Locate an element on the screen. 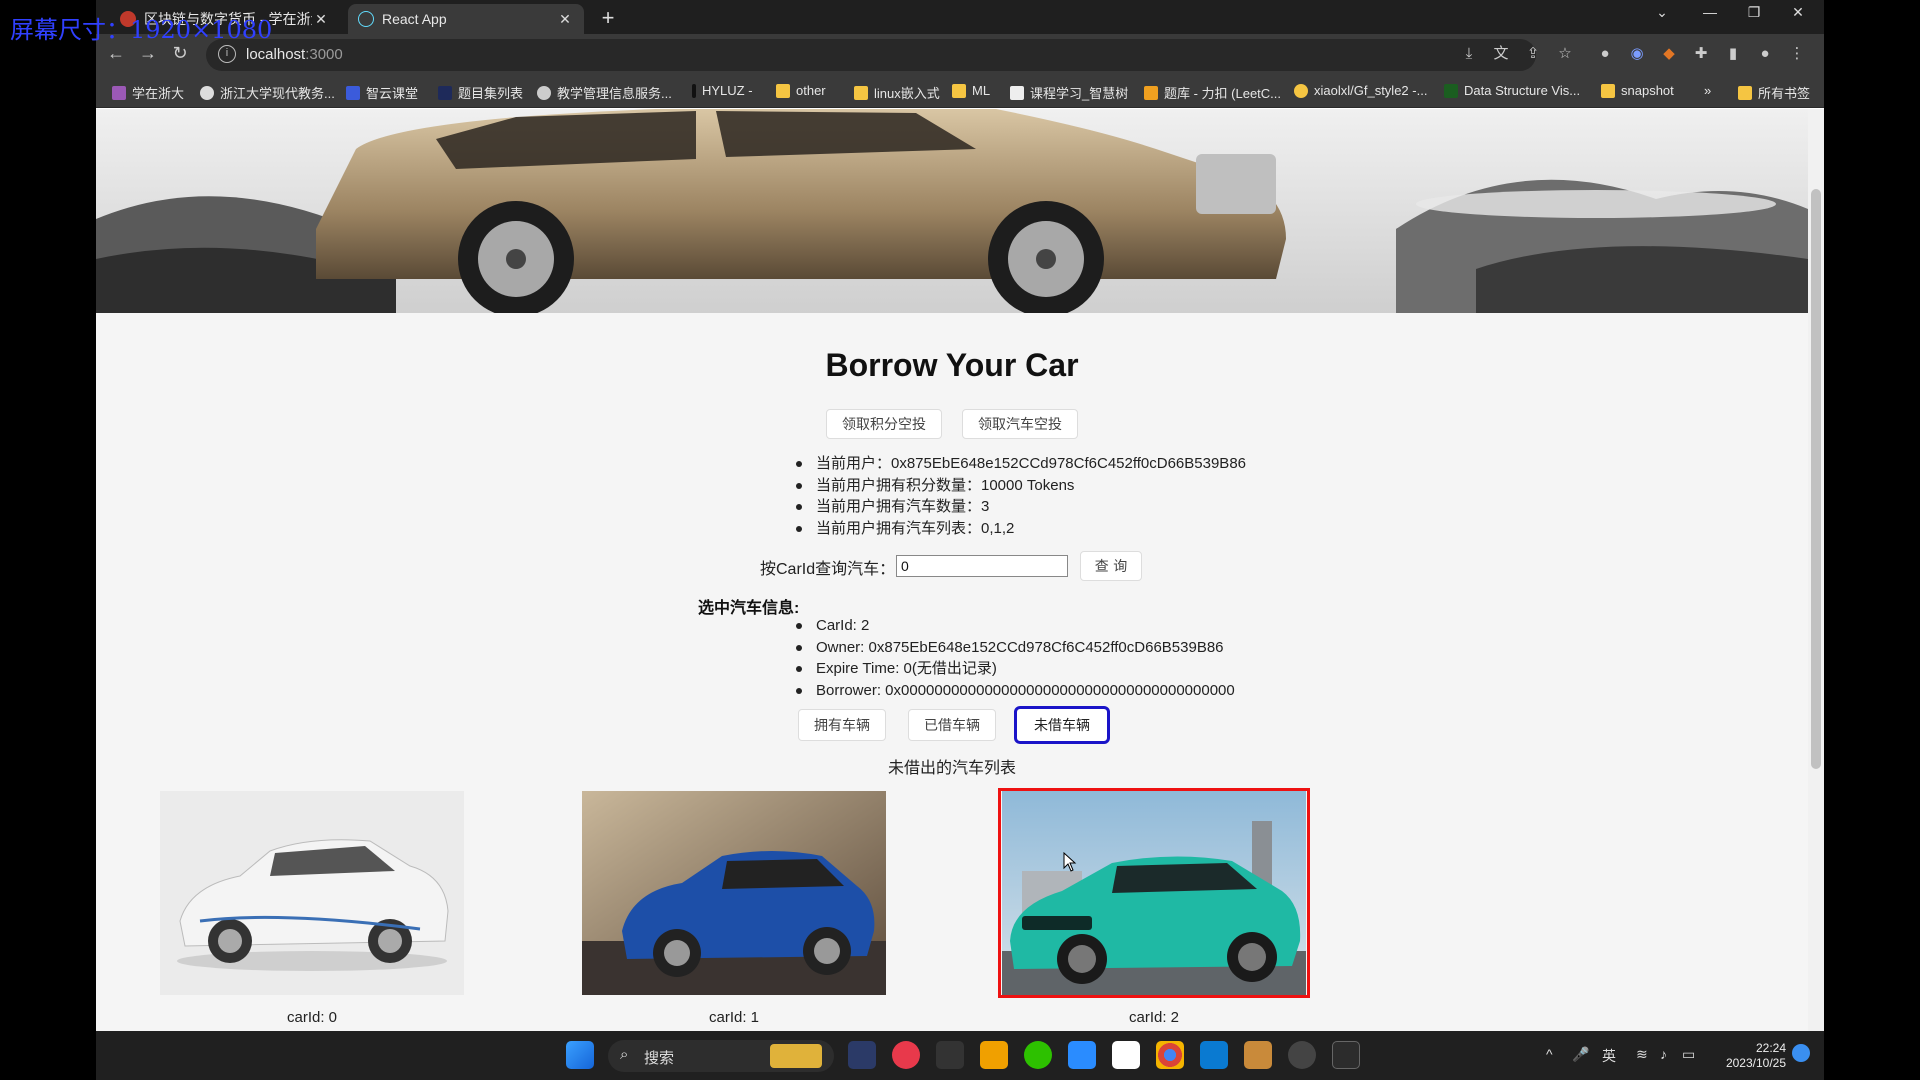  owned-cars-button: 拥有车辆 is located at coordinates (842, 725).